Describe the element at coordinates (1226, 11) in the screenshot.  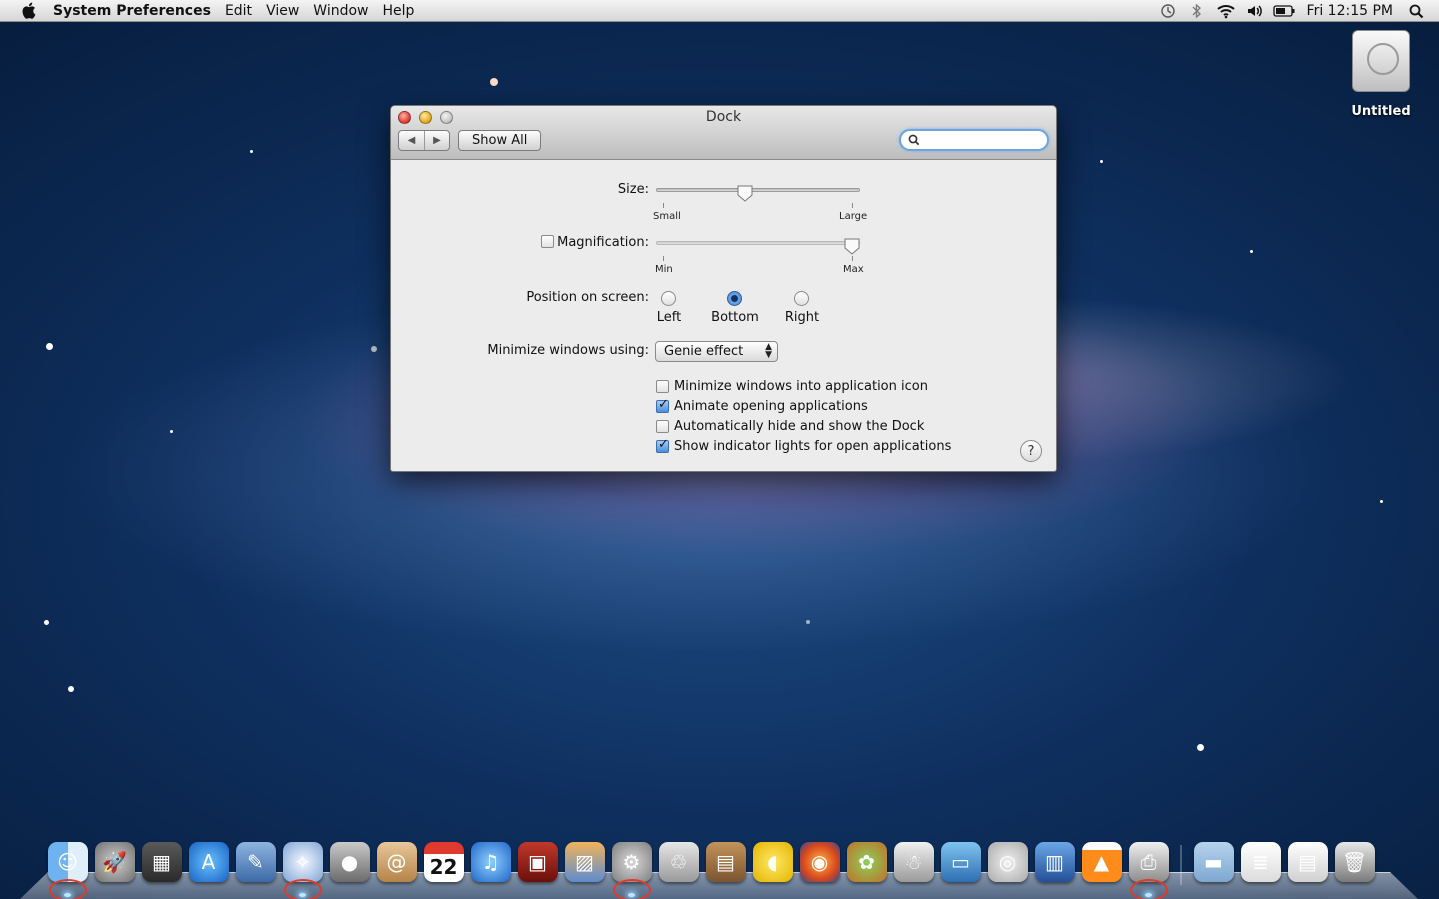
I see `wifi-icon` at that location.